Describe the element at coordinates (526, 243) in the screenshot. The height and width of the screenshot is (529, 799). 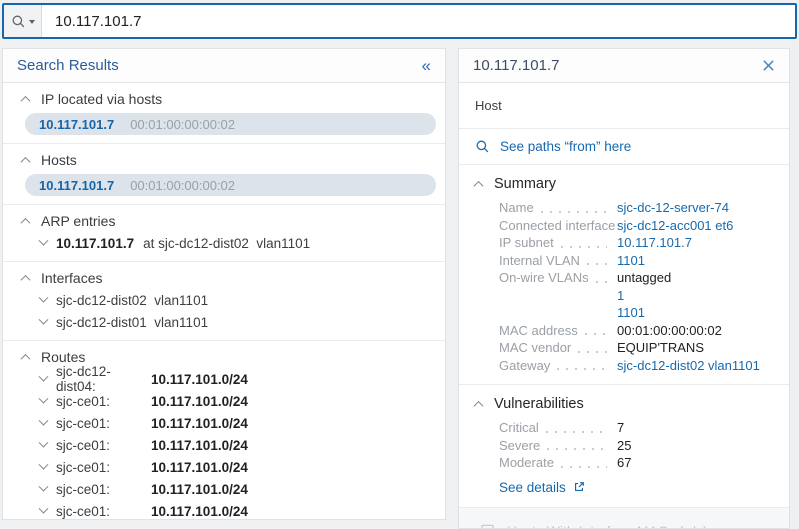
I see `kv-label: IP subnet` at that location.